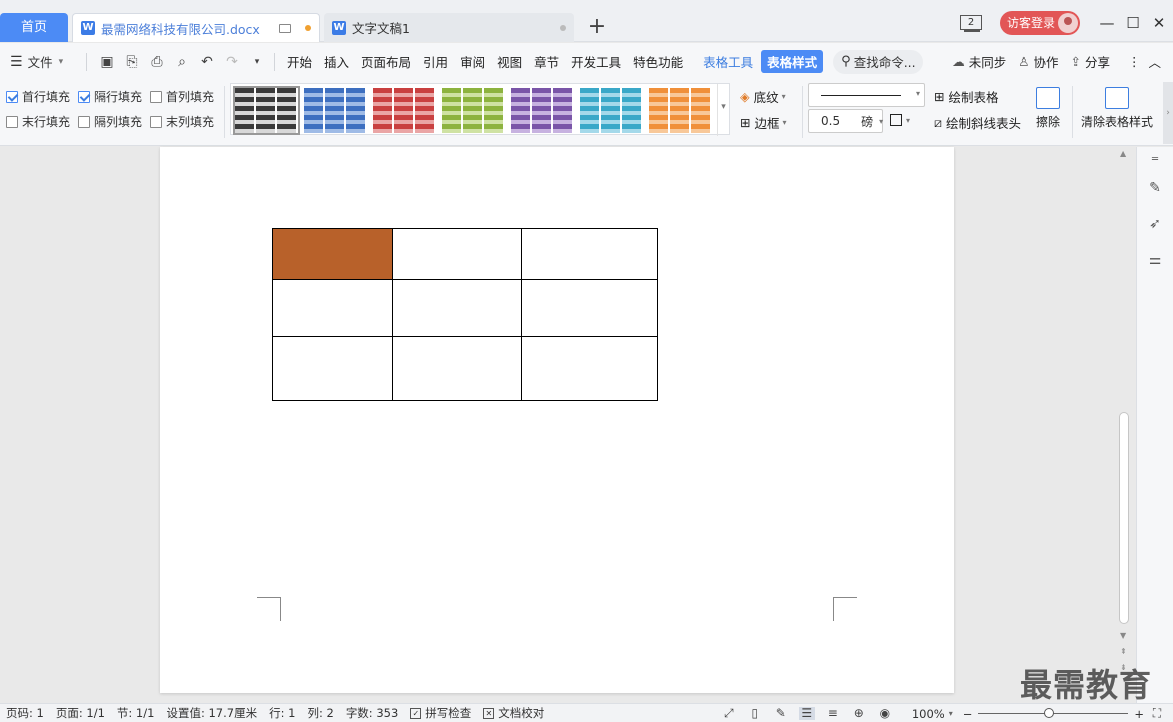 The width and height of the screenshot is (1173, 722). What do you see at coordinates (866, 95) in the screenshot?
I see `line-style-select: ▾` at bounding box center [866, 95].